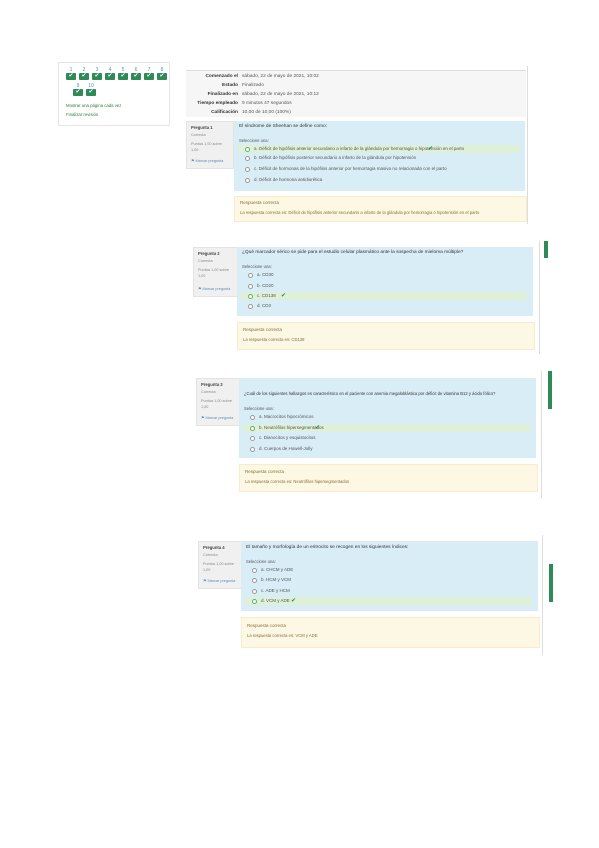 This screenshot has height=848, width=599. What do you see at coordinates (253, 85) in the screenshot?
I see `summary-value: Finalizado` at bounding box center [253, 85].